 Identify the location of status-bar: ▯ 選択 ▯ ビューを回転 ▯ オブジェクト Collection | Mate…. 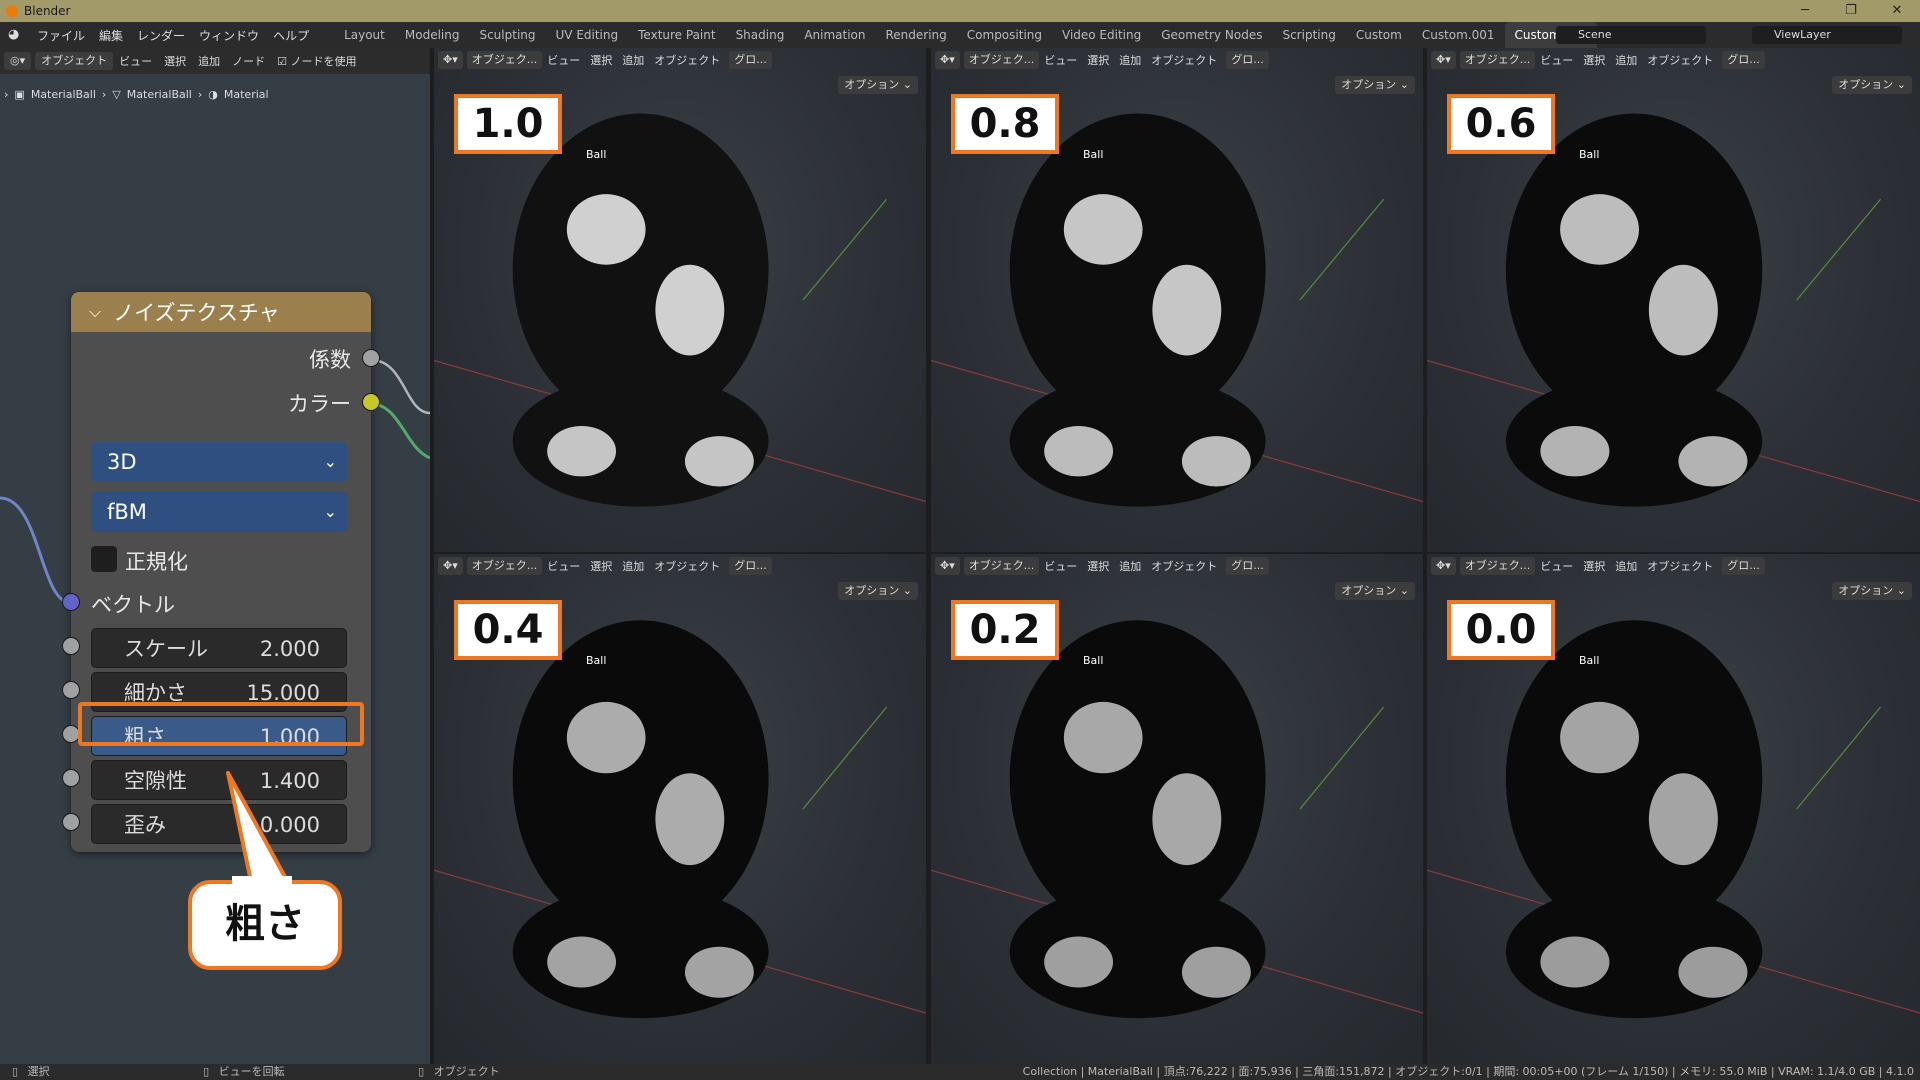
(960, 1072).